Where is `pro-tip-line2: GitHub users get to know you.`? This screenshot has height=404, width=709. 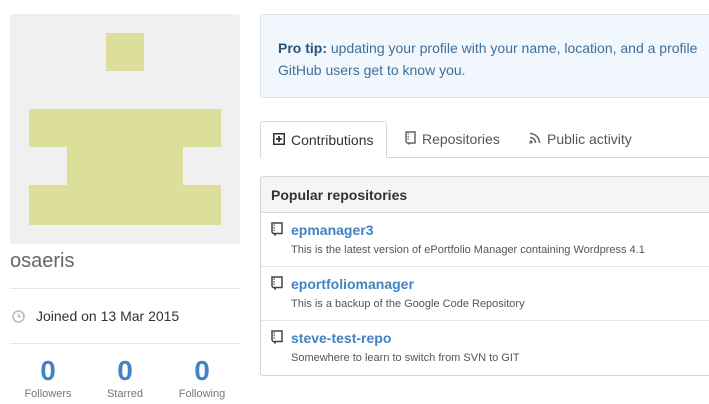
pro-tip-line2: GitHub users get to know you. is located at coordinates (372, 70).